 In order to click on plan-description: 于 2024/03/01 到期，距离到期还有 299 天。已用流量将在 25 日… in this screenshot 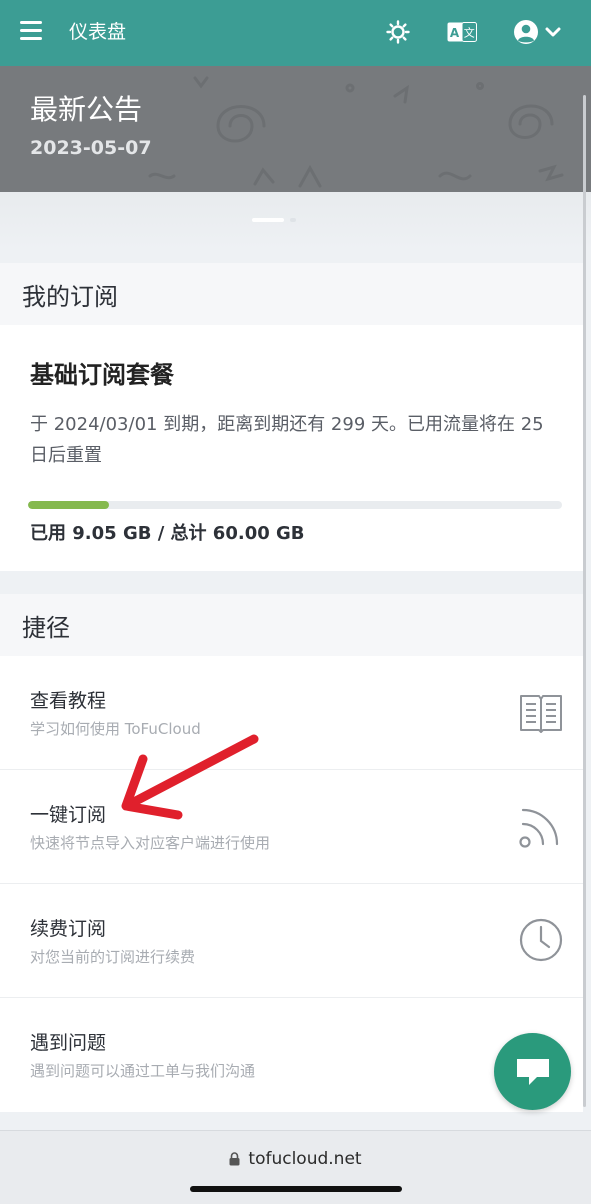, I will do `click(287, 440)`.